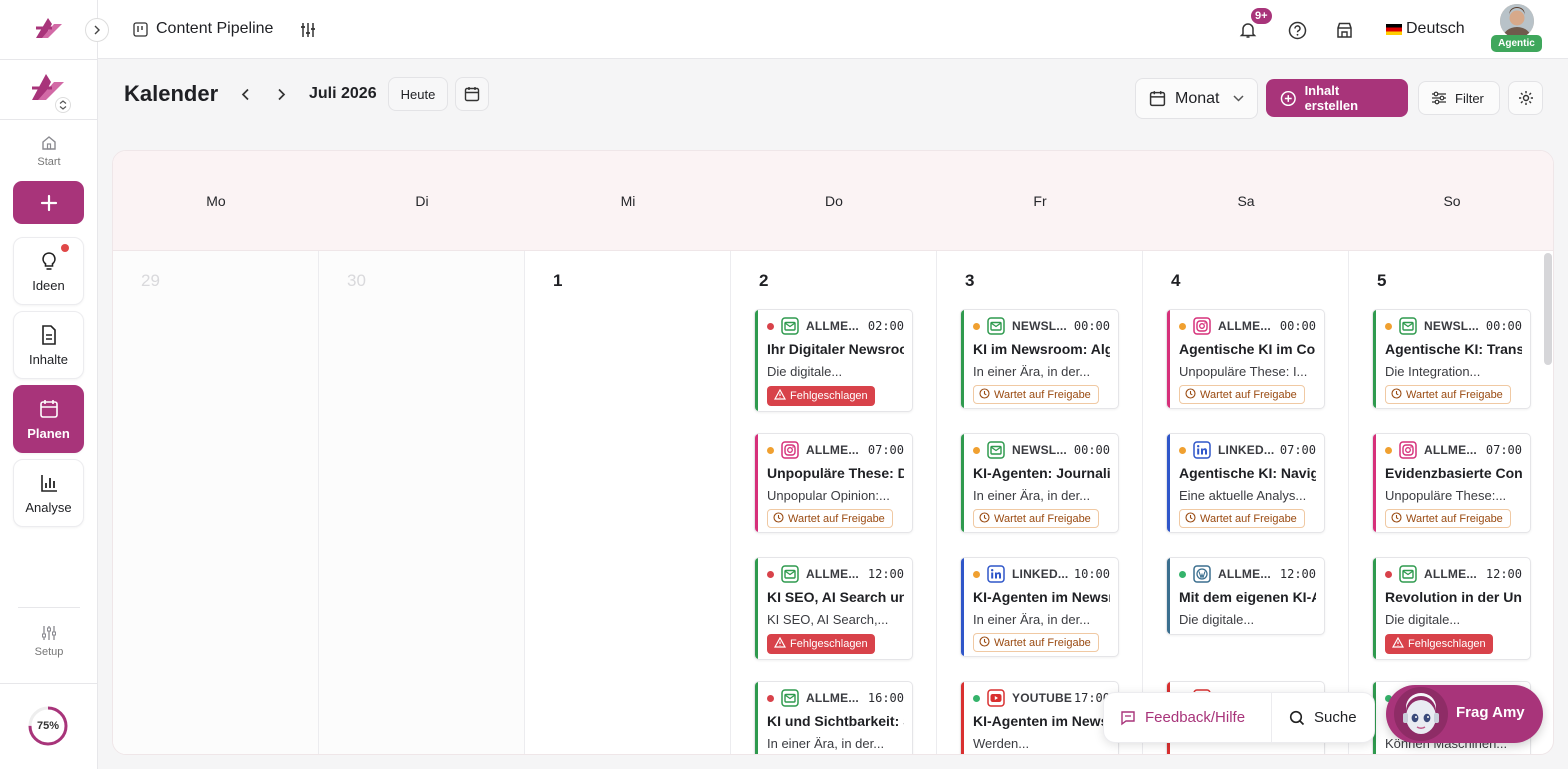 The height and width of the screenshot is (769, 1568). What do you see at coordinates (834, 201) in the screenshot?
I see `weekday-label: Do` at bounding box center [834, 201].